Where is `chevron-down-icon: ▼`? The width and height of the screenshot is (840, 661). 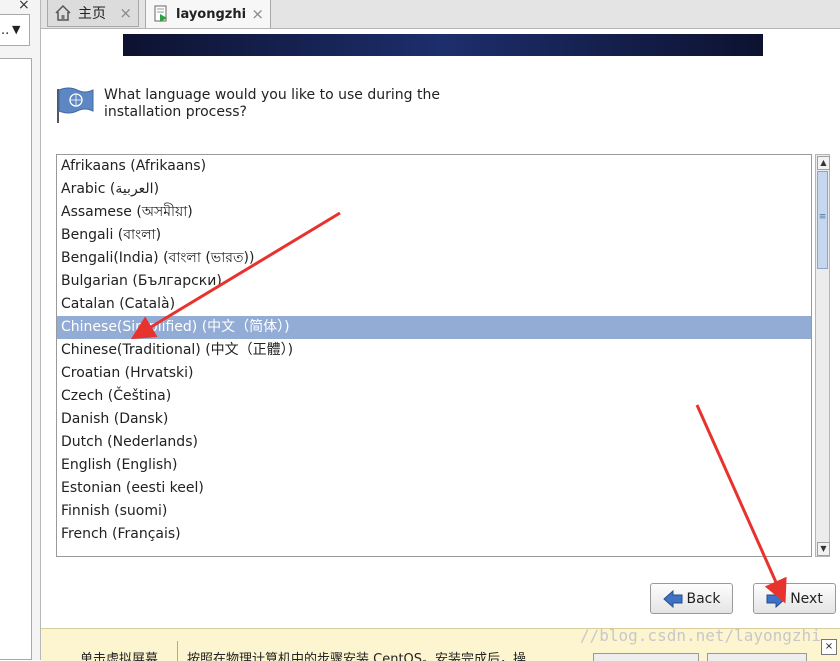 chevron-down-icon: ▼ is located at coordinates (16, 29).